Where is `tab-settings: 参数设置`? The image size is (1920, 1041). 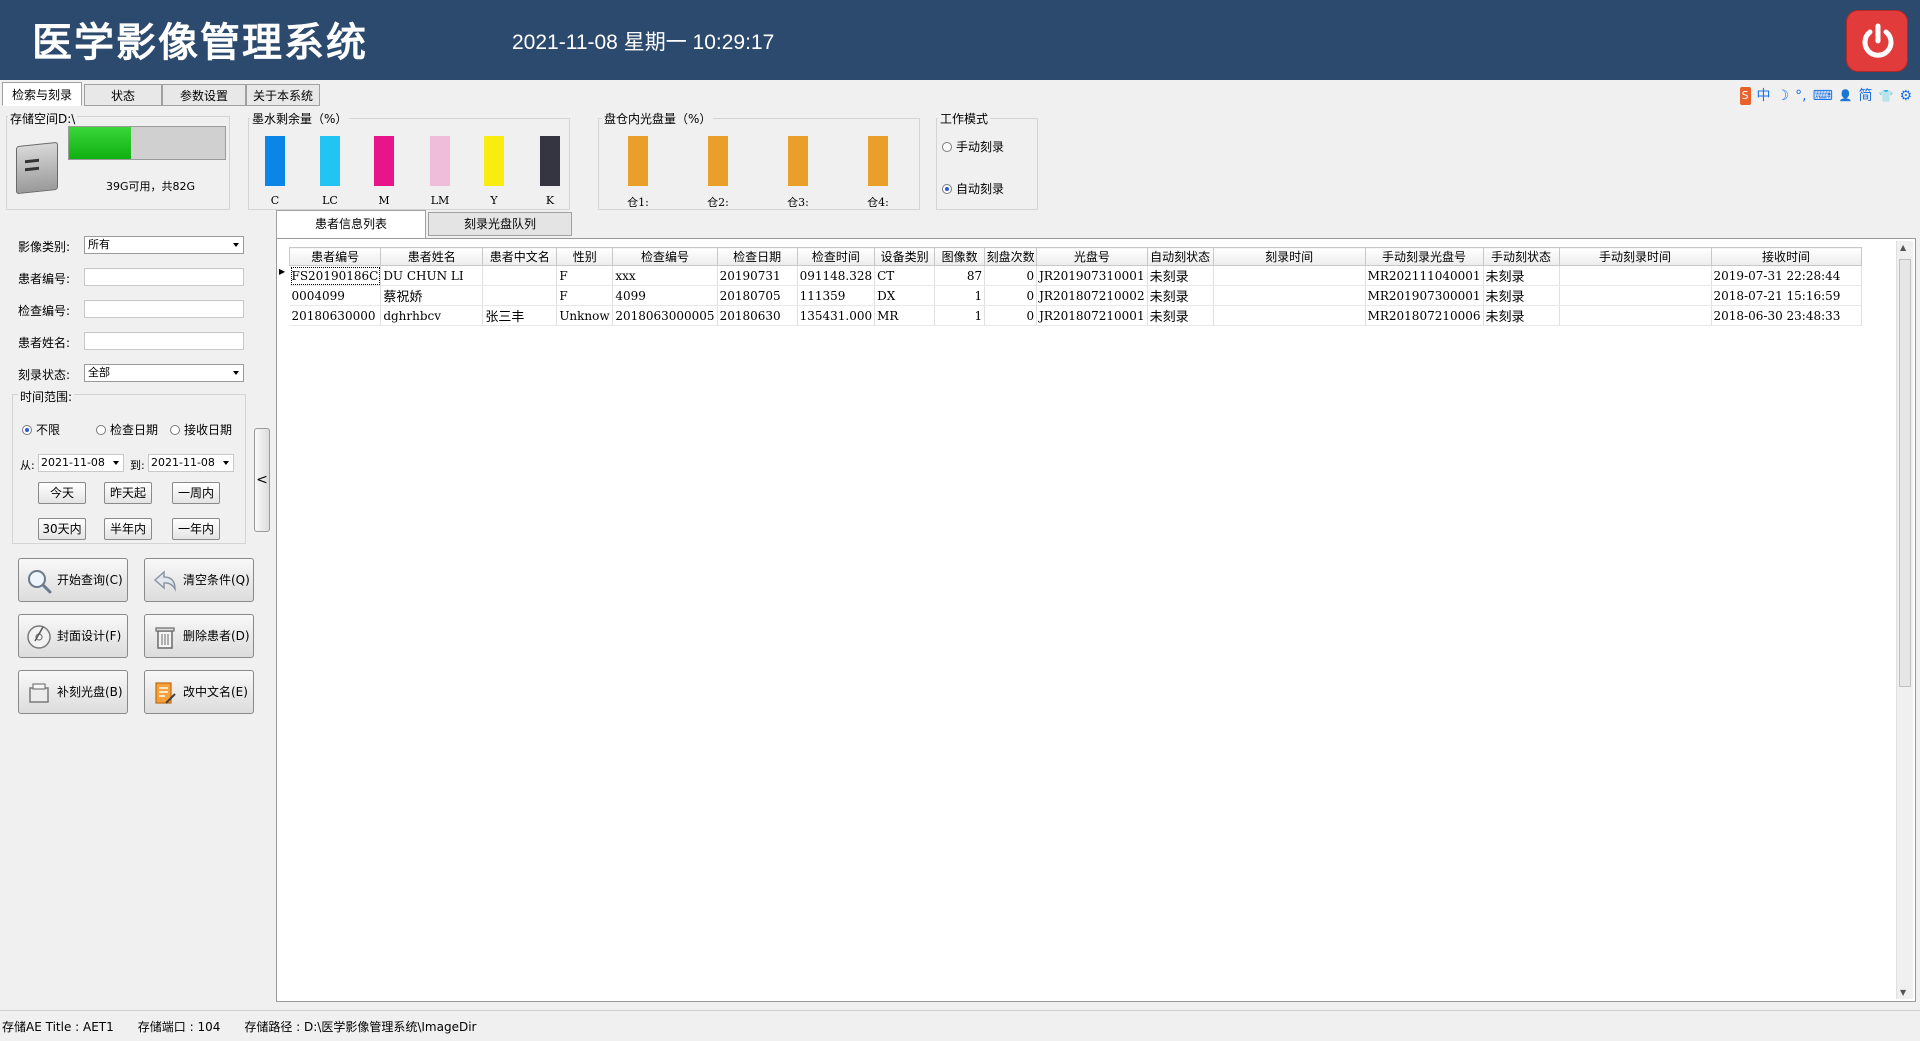 tab-settings: 参数设置 is located at coordinates (204, 95).